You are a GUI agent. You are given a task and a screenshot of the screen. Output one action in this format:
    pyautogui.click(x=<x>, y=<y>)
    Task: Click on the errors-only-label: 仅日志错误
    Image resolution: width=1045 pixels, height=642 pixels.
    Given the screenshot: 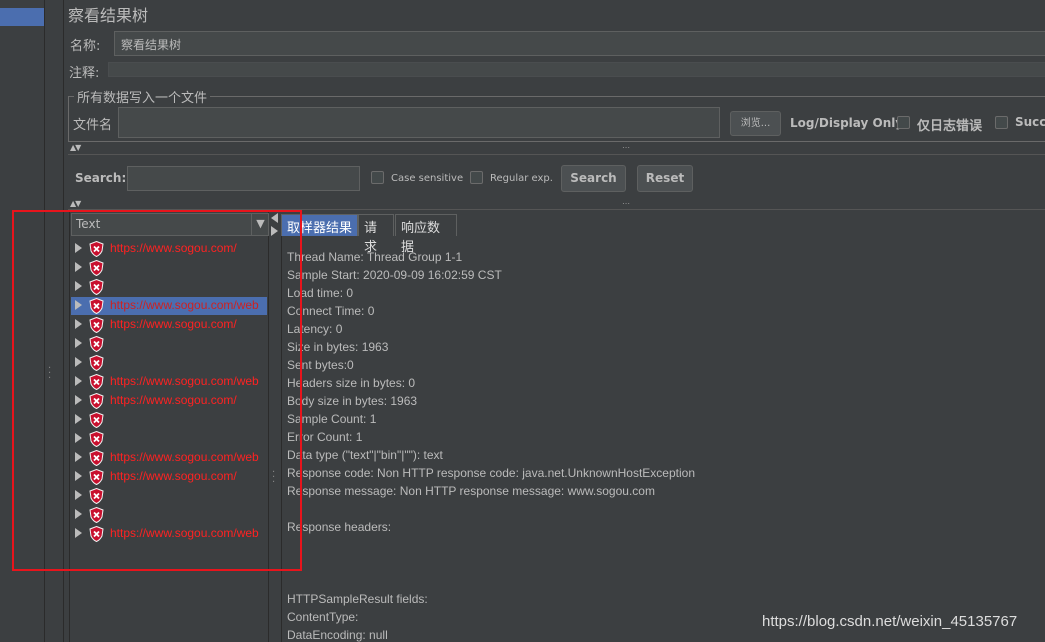 What is the action you would take?
    pyautogui.click(x=950, y=126)
    